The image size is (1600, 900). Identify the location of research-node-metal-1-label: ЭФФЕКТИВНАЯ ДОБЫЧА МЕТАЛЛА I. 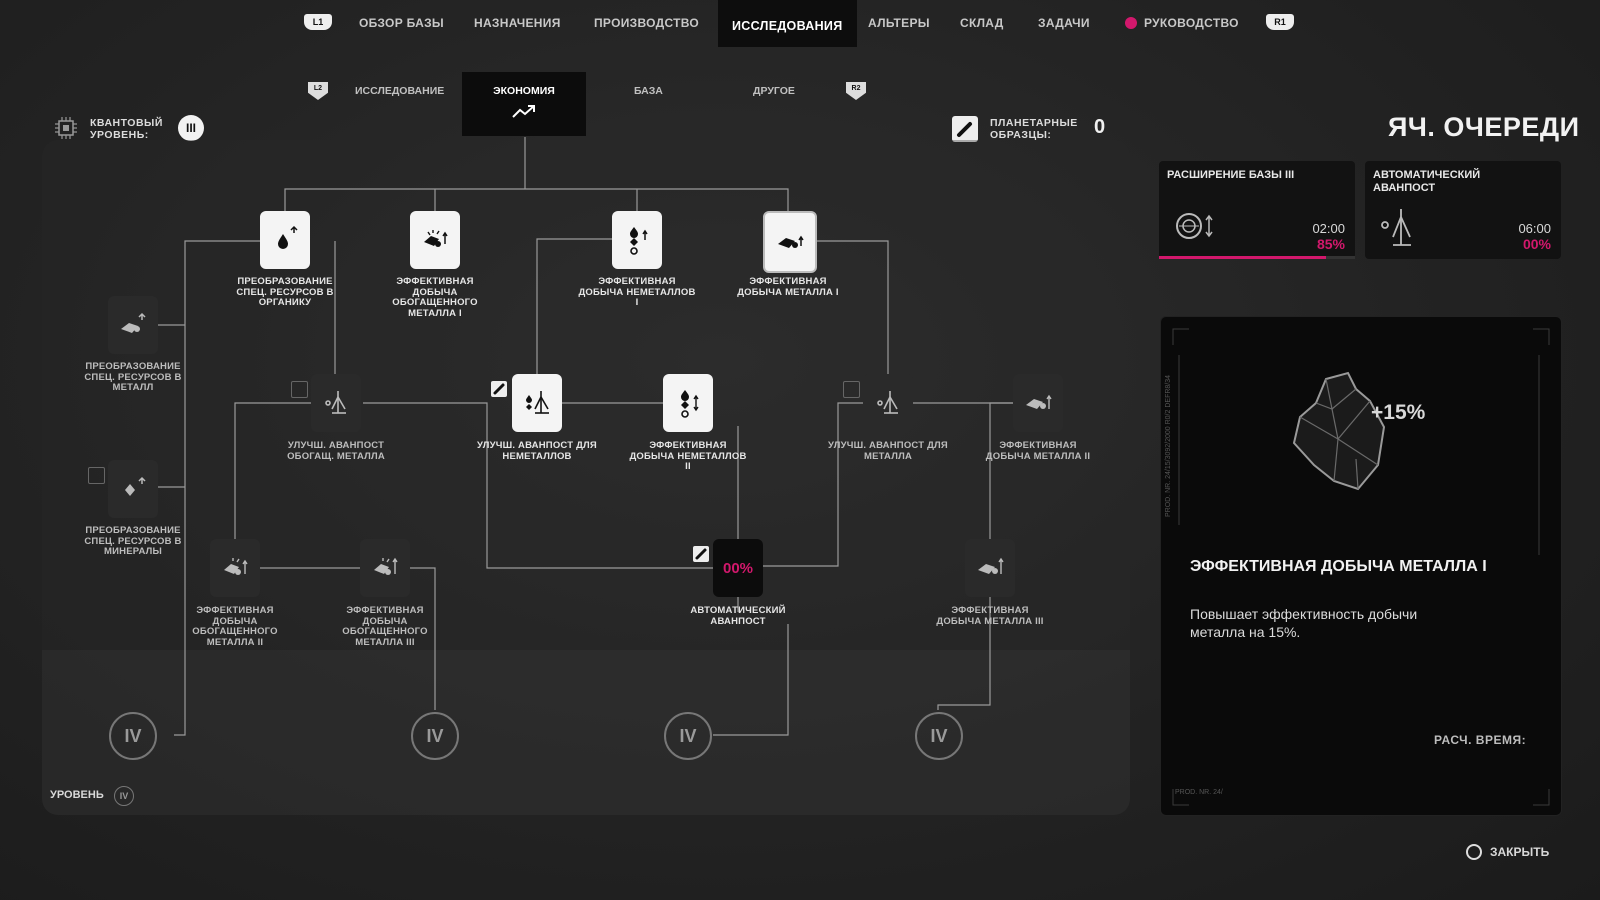
(788, 287).